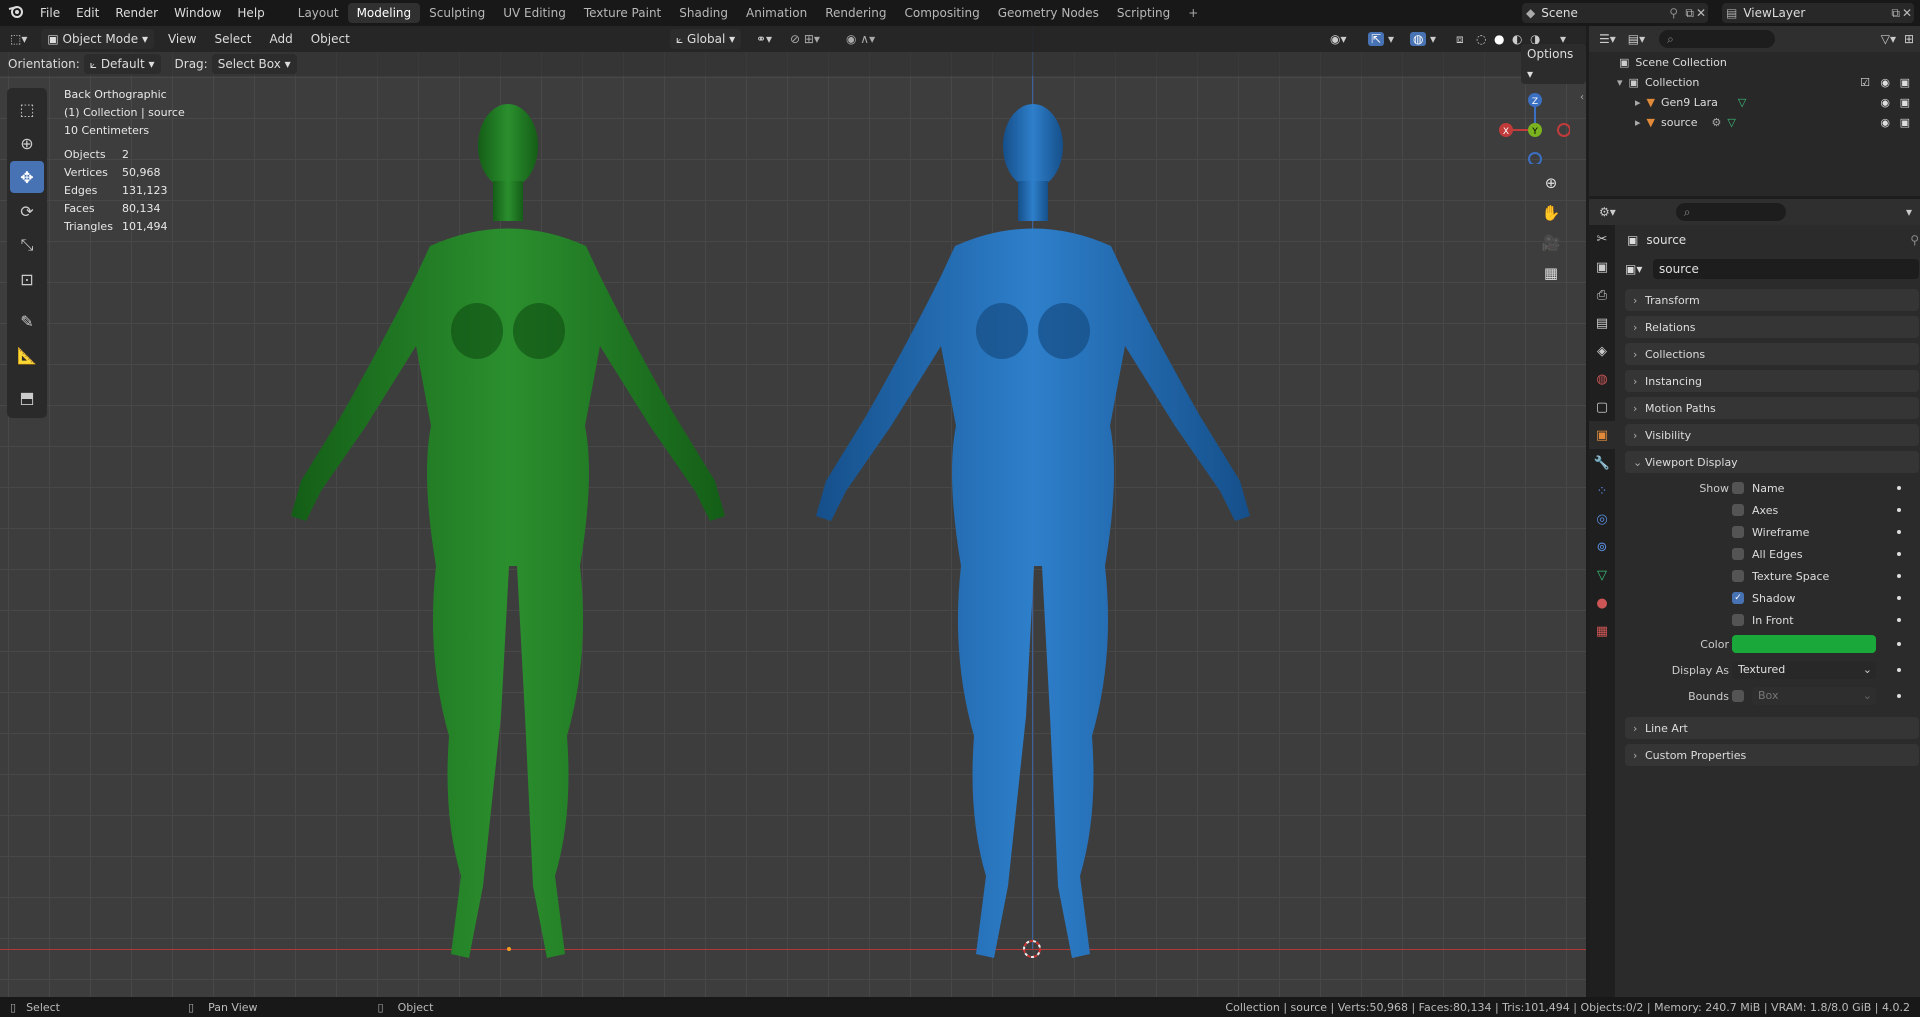 The image size is (1920, 1017). I want to click on drag-dropdown: Select Box ▾, so click(254, 64).